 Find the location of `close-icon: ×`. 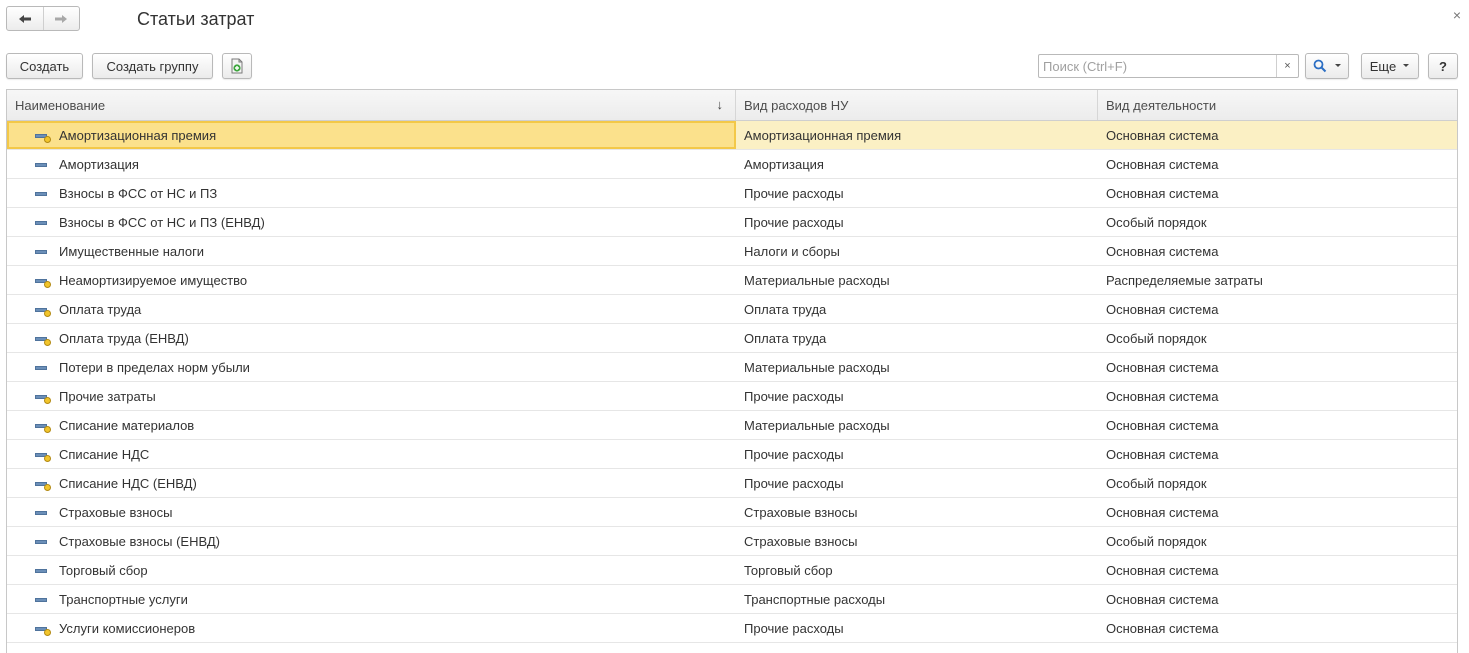

close-icon: × is located at coordinates (1457, 15).